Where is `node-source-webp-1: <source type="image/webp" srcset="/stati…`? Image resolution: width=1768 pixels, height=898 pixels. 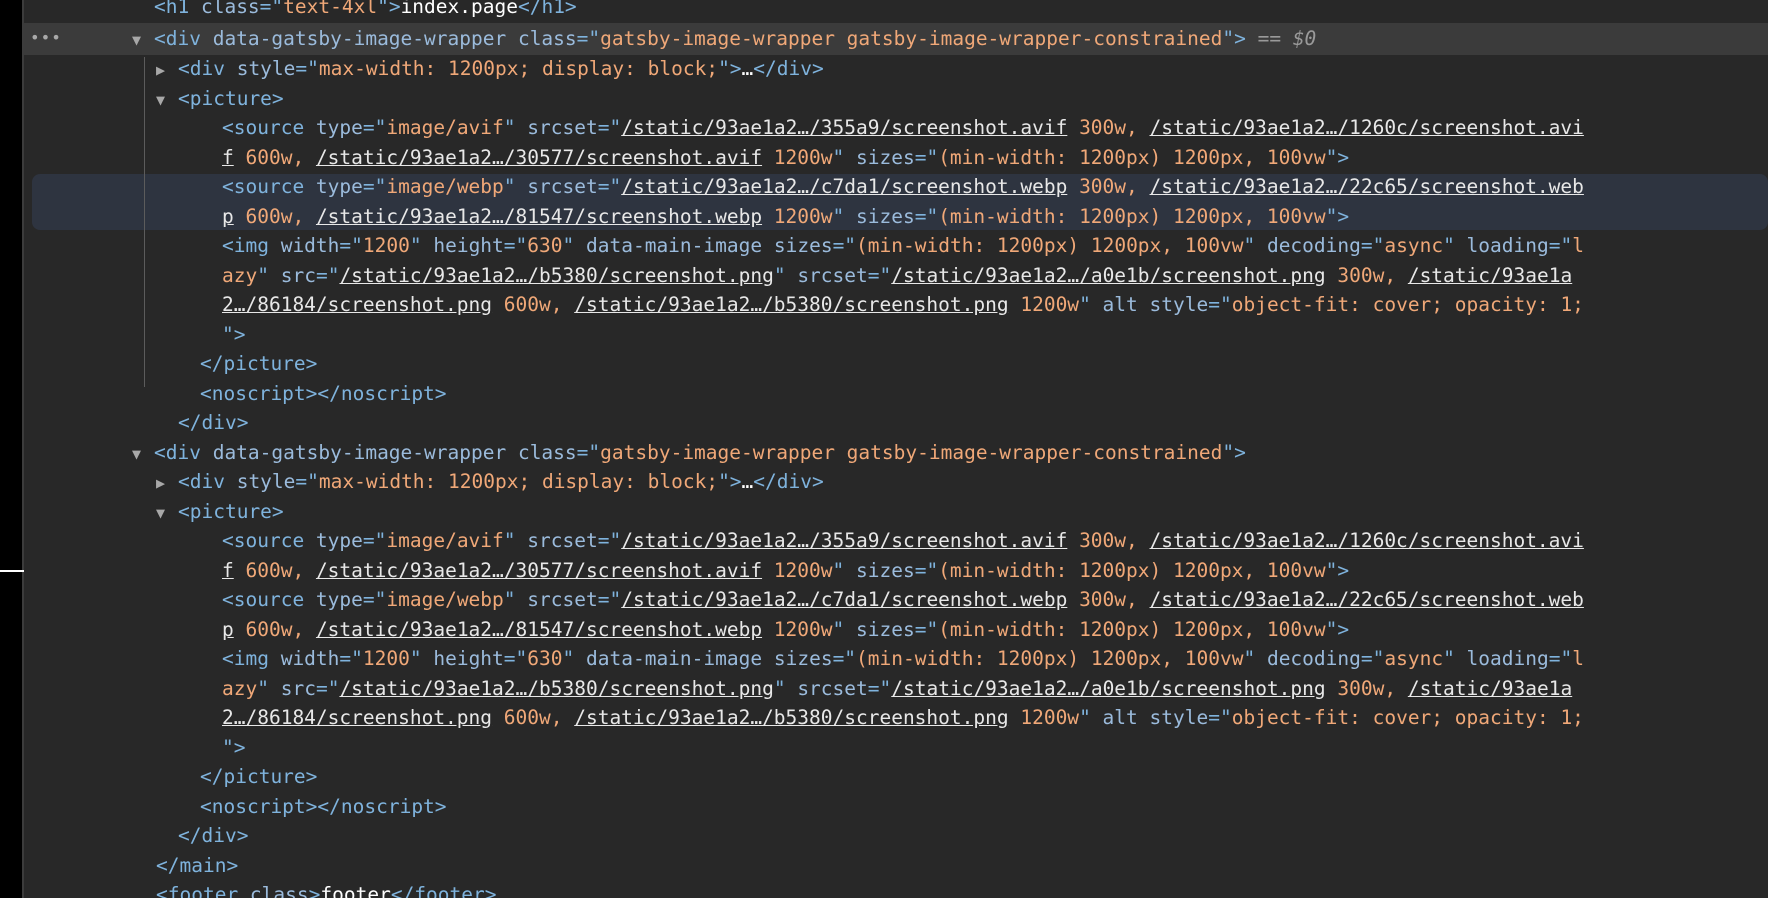 node-source-webp-1: <source type="image/webp" srcset="/stati… is located at coordinates (896, 187).